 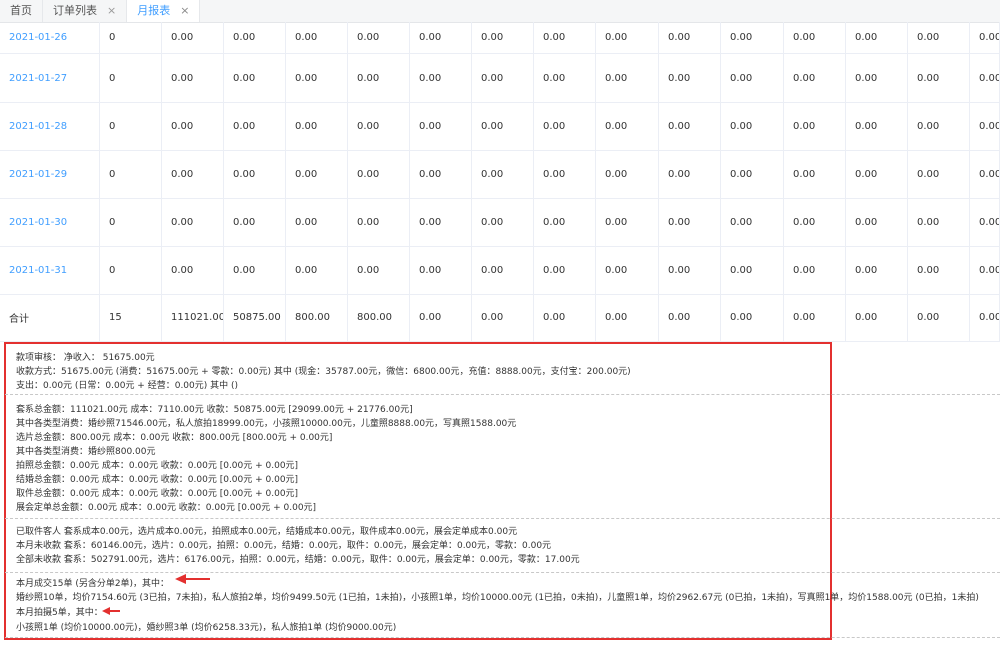 What do you see at coordinates (131, 317) in the screenshot?
I see `table-cell: 15` at bounding box center [131, 317].